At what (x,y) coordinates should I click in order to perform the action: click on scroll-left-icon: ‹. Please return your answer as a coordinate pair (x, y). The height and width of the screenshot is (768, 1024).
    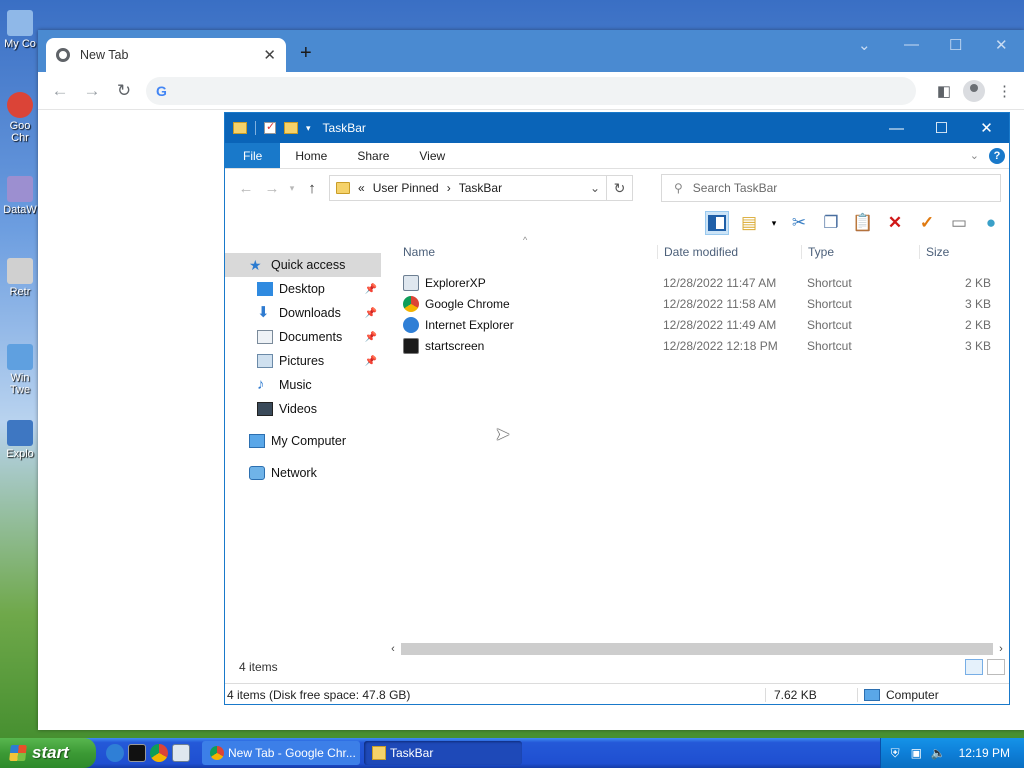
    Looking at the image, I should click on (393, 649).